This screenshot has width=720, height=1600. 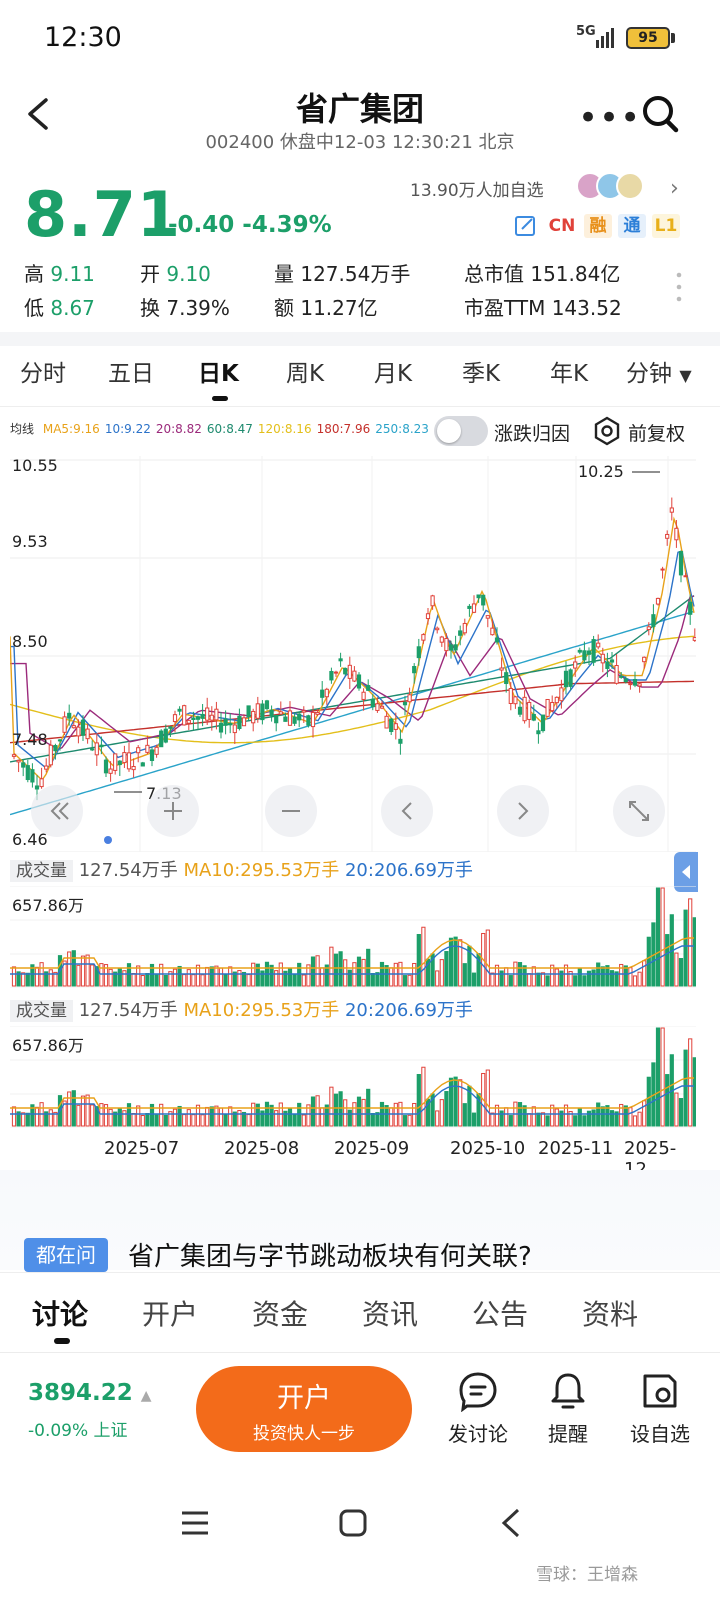 I want to click on tab-profile: 资料, so click(x=610, y=1313).